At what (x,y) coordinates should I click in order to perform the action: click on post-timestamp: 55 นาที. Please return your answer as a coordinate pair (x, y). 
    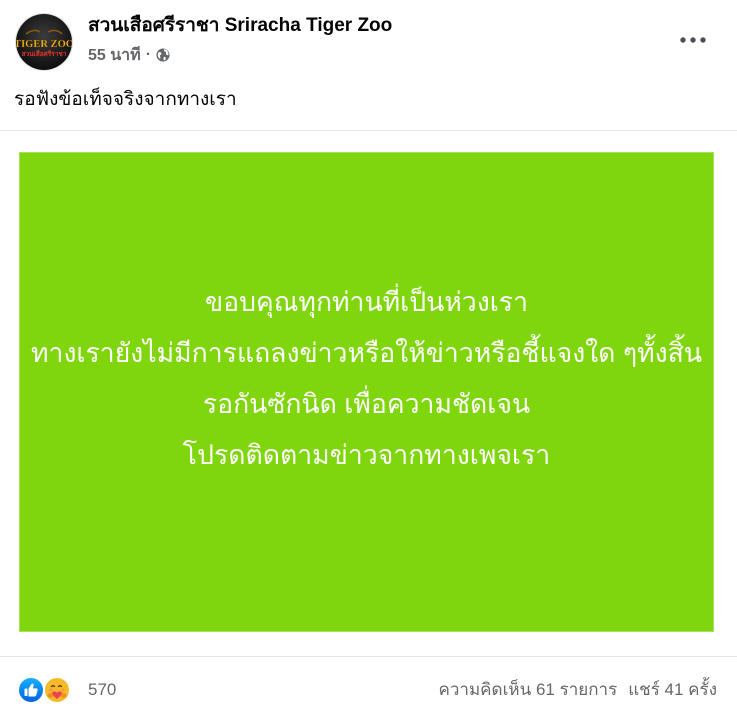
    Looking at the image, I should click on (114, 55).